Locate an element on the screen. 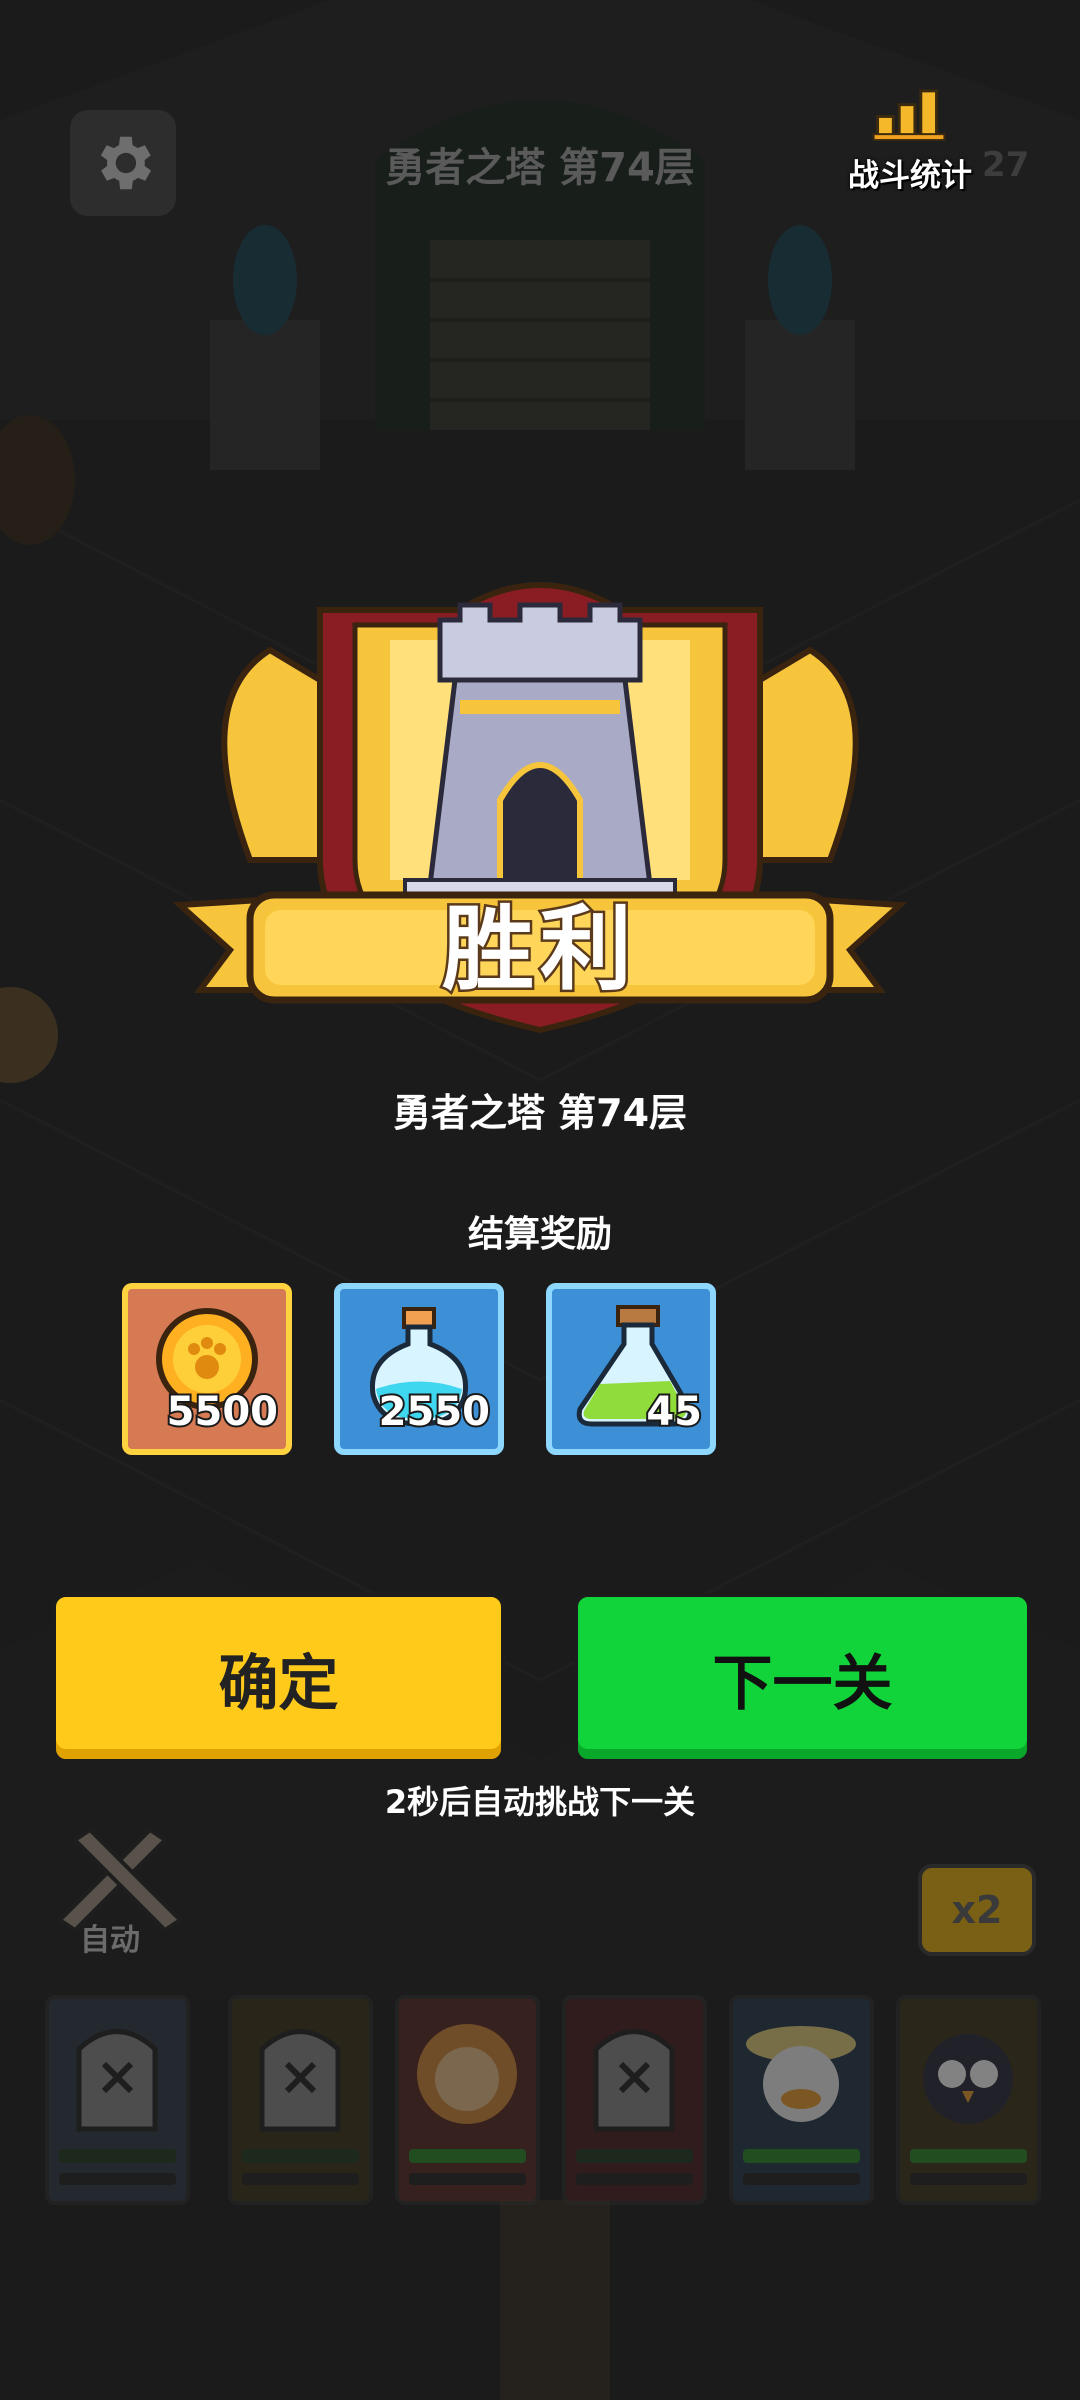  auto-battle-label: 自动 is located at coordinates (110, 1940).